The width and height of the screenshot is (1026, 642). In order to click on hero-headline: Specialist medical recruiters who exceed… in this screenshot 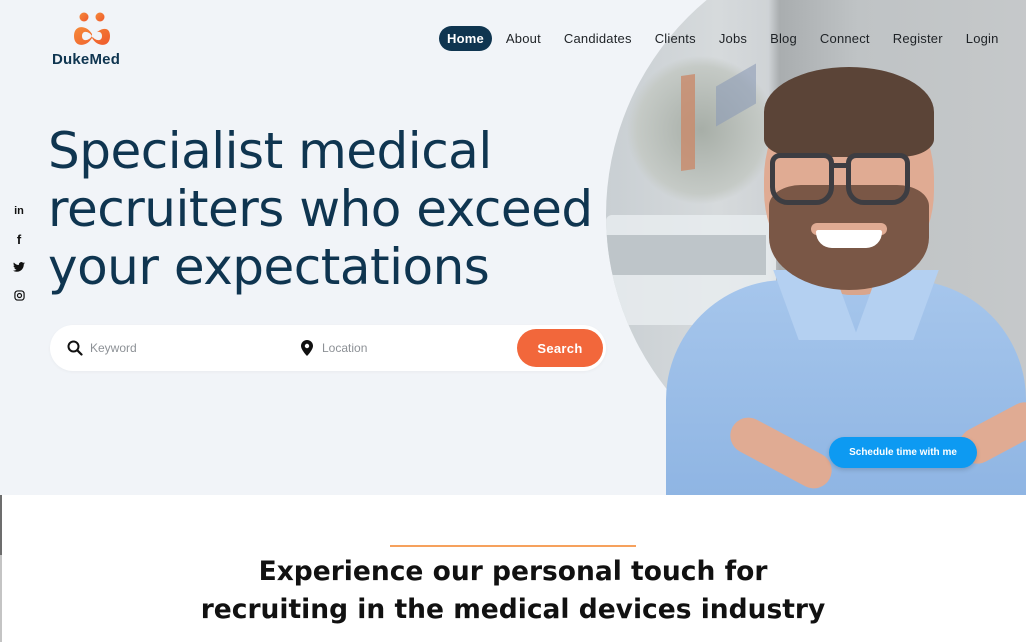, I will do `click(328, 209)`.